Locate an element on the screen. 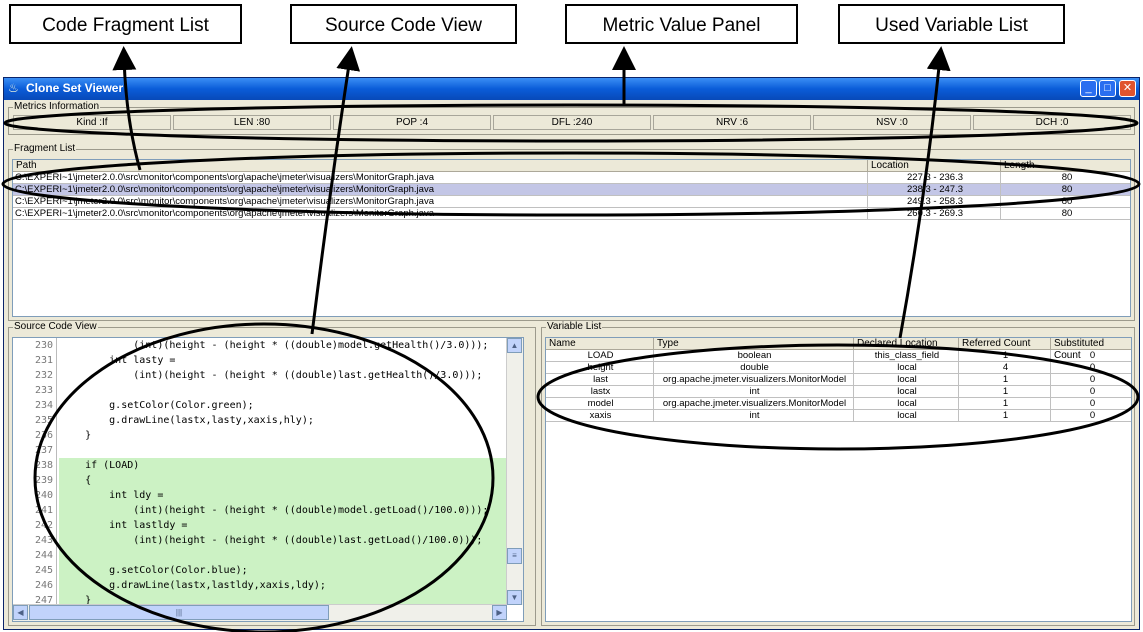  code-line: 240 int ldy = is located at coordinates (260, 496).